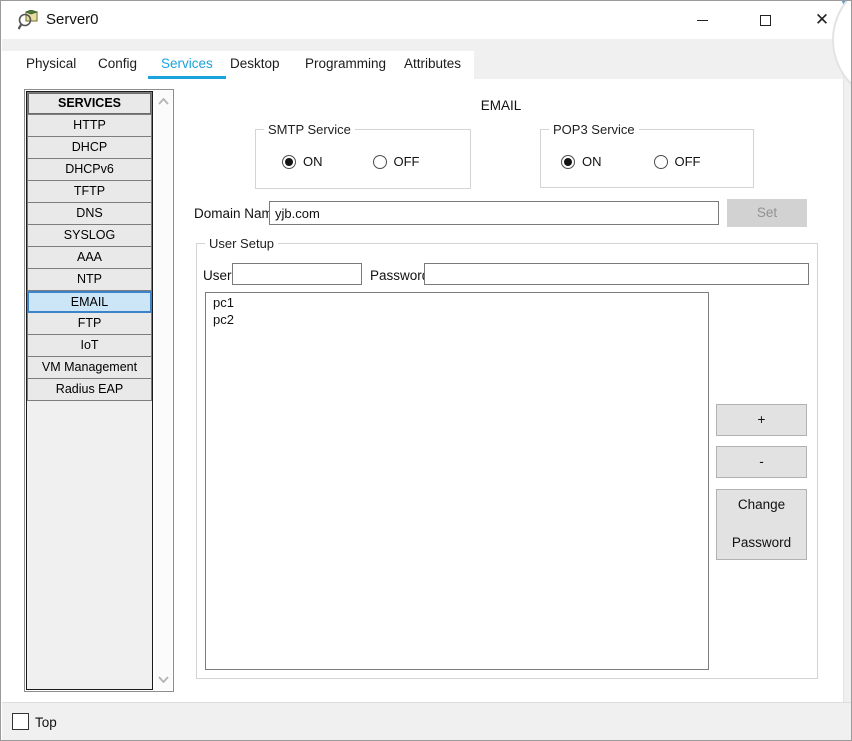 The image size is (852, 741). What do you see at coordinates (616, 274) in the screenshot?
I see `password-input` at bounding box center [616, 274].